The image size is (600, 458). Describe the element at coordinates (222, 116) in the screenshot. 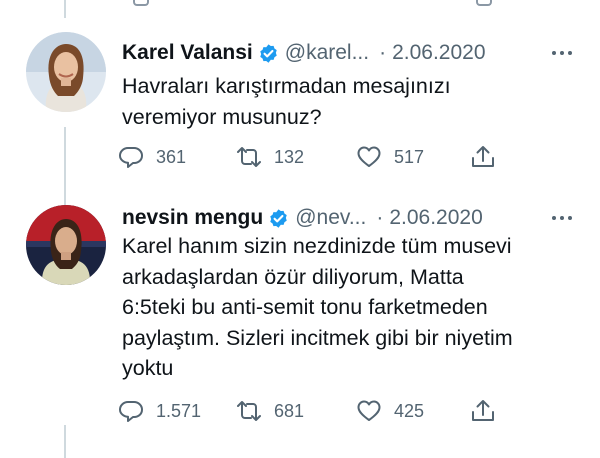

I see `tweet-text-line: veremiyor musunuz?` at that location.